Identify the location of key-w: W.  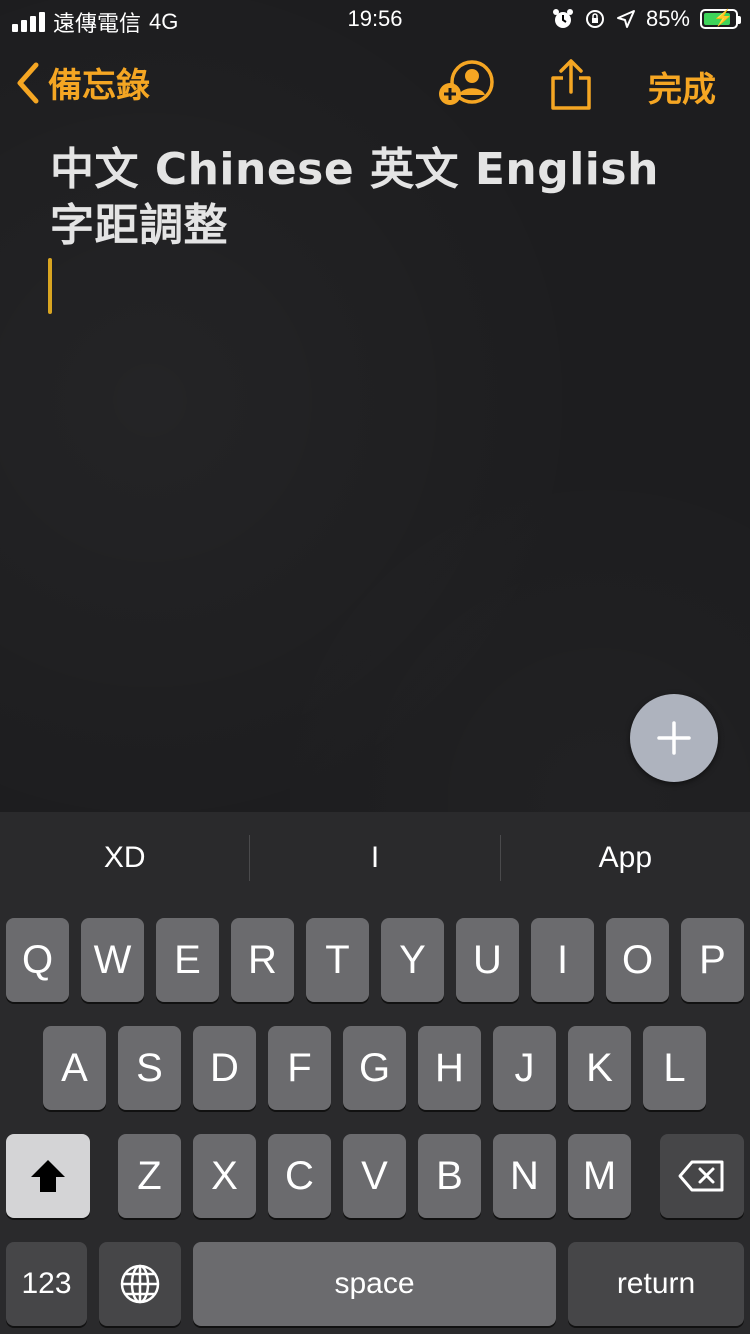
(112, 960).